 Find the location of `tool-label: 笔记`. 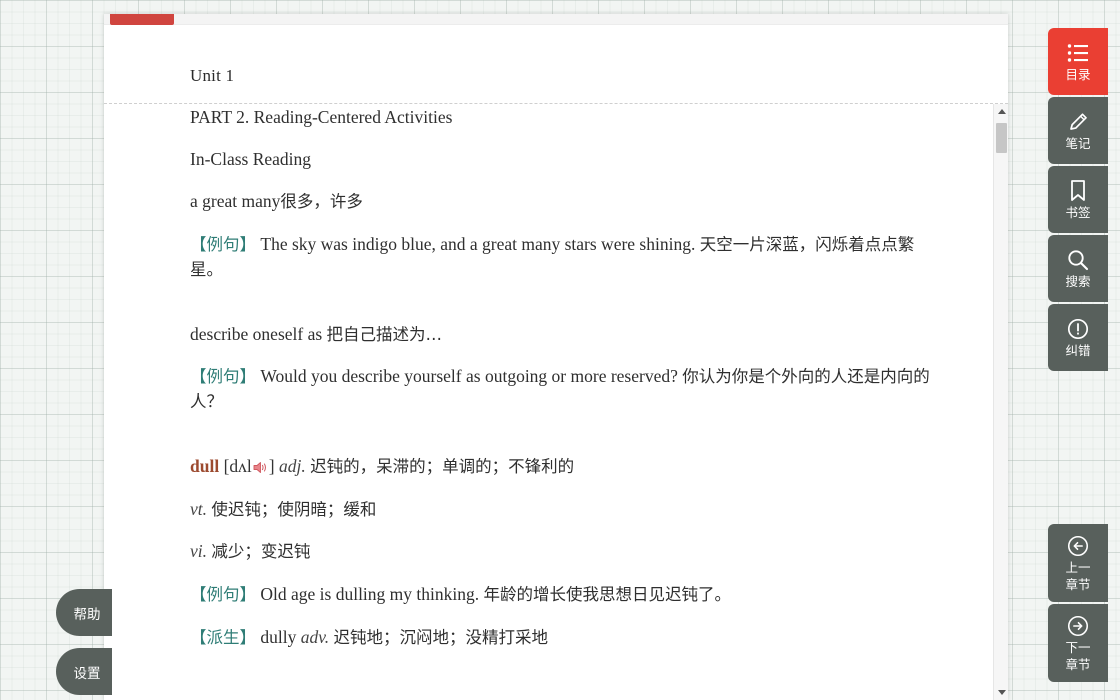

tool-label: 笔记 is located at coordinates (1078, 144).